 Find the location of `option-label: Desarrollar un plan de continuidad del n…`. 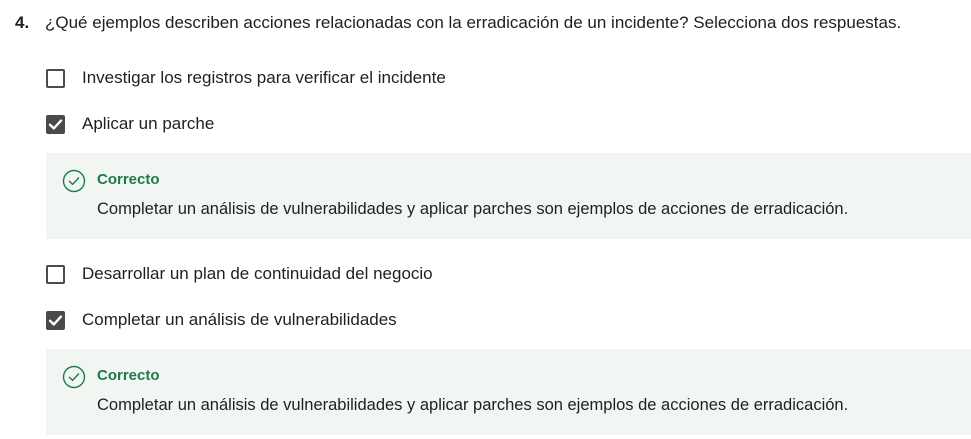

option-label: Desarrollar un plan de continuidad del n… is located at coordinates (257, 273).